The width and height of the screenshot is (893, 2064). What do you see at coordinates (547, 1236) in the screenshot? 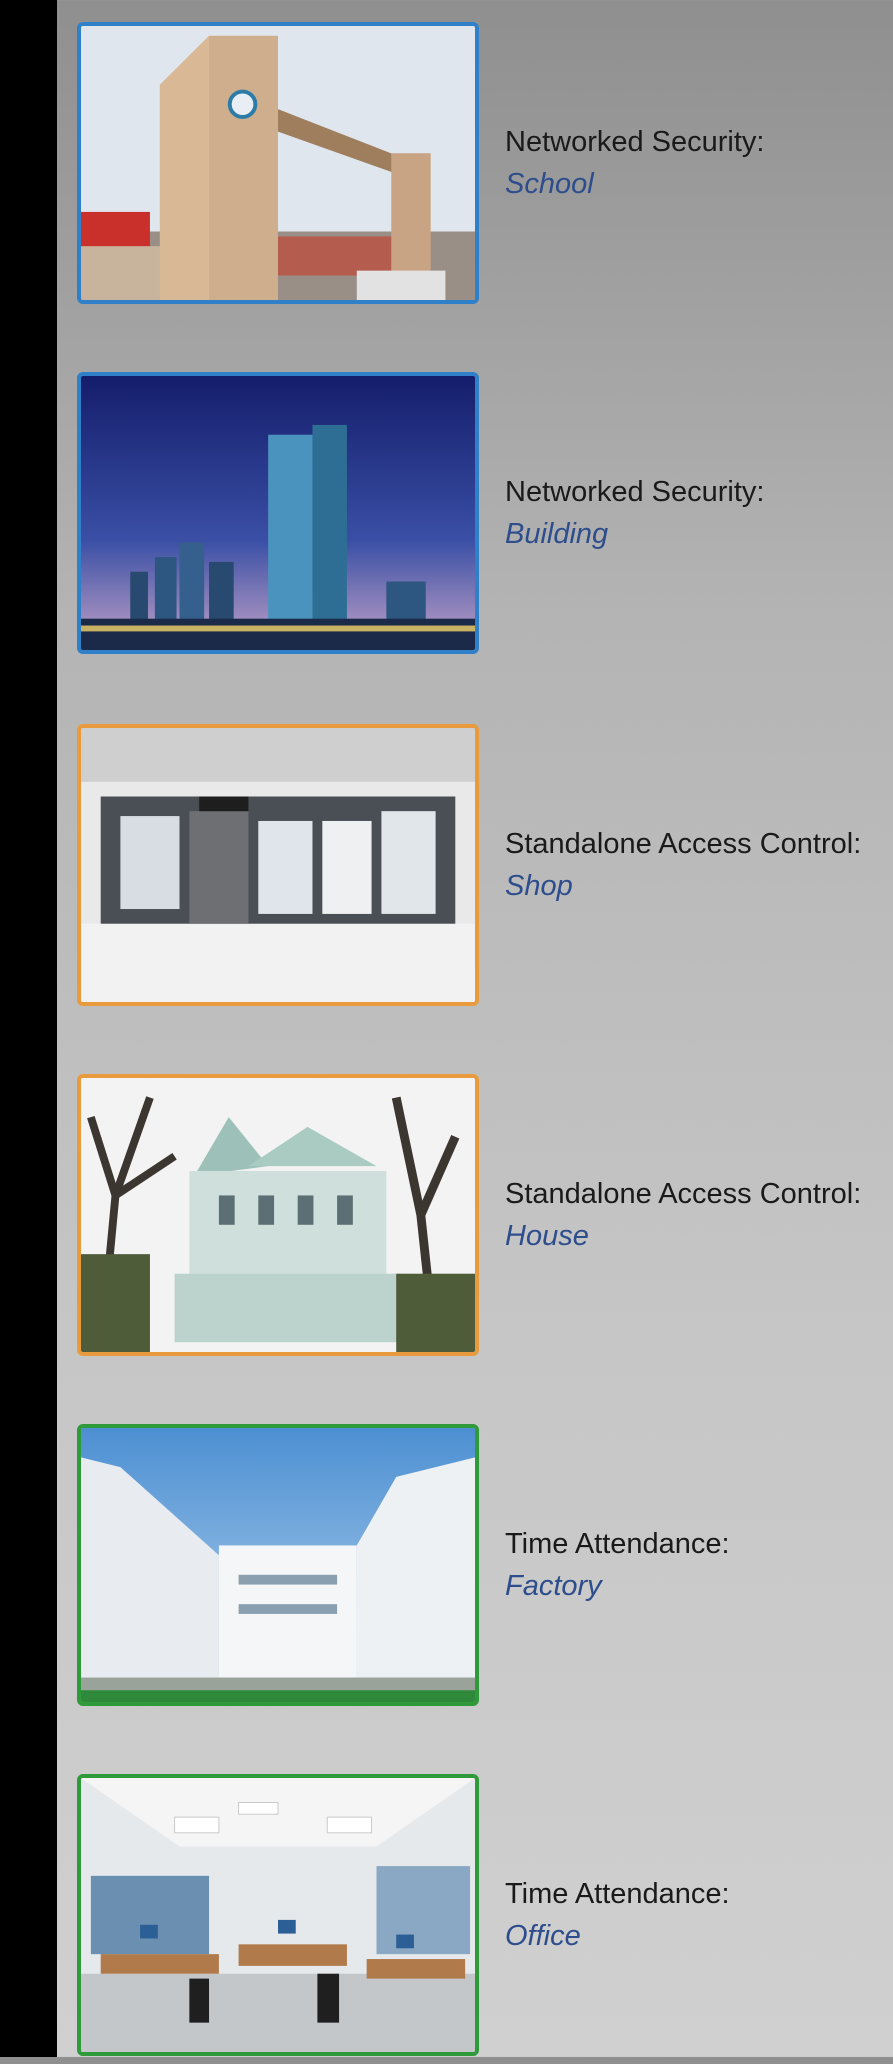
I see `subject-label: House` at bounding box center [547, 1236].